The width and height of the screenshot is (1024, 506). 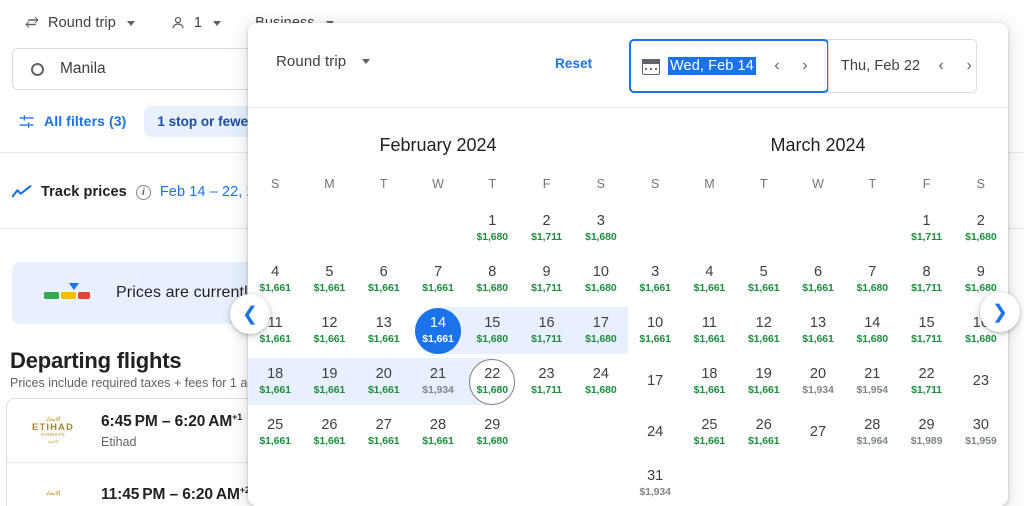 I want to click on chevron-down-icon, so click(x=130, y=23).